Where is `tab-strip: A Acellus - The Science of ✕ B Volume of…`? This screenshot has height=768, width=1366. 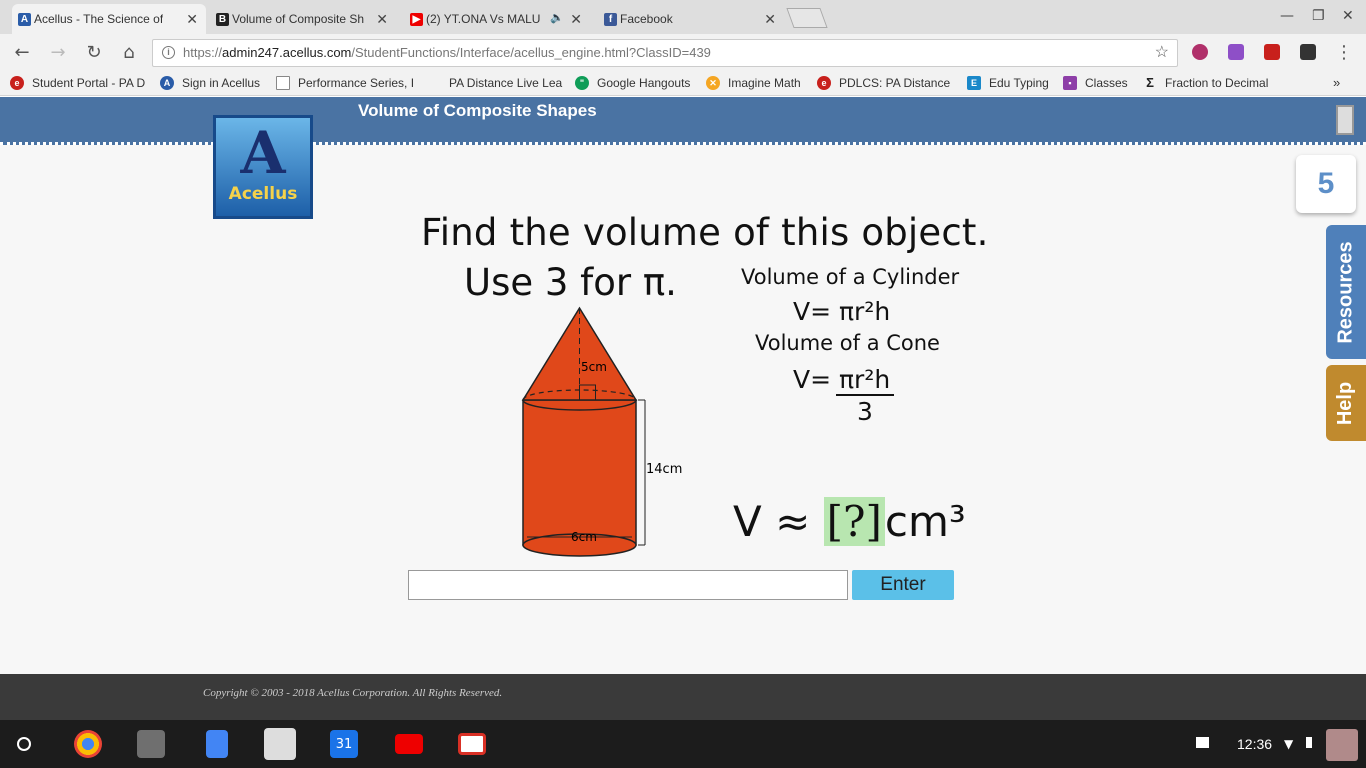
tab-strip: A Acellus - The Science of ✕ B Volume of… is located at coordinates (683, 17).